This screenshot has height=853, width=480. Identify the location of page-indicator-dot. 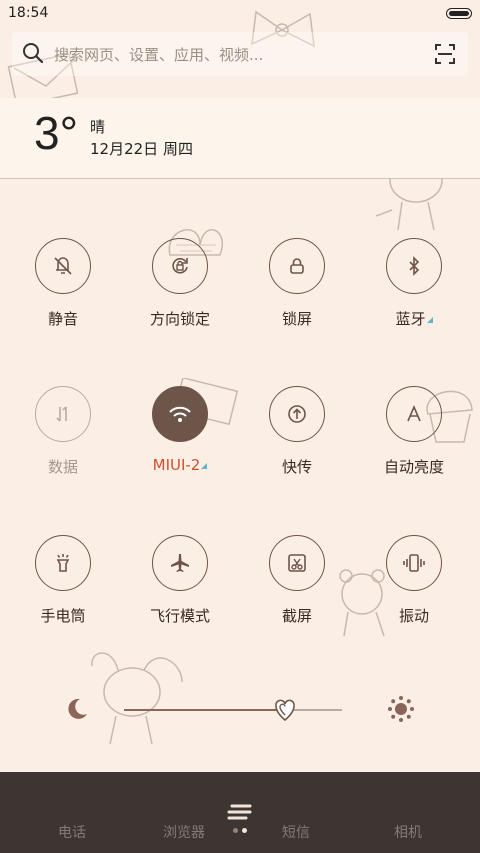
(235, 830).